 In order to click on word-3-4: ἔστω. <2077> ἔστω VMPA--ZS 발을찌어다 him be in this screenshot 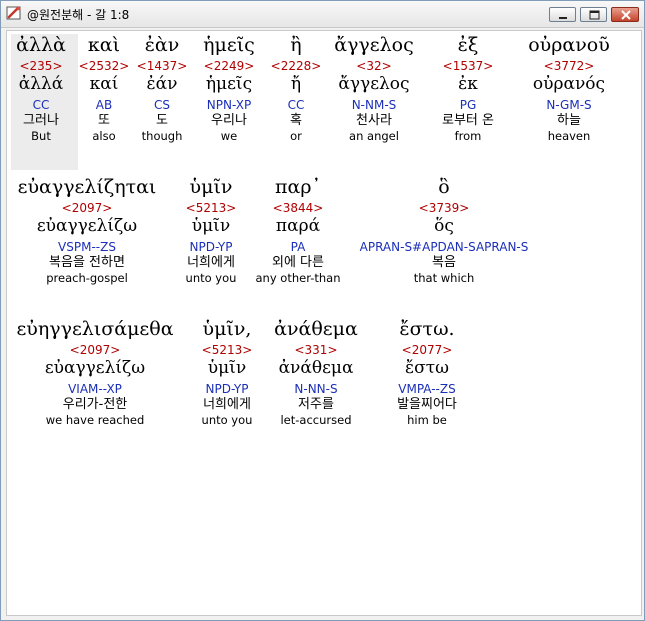, I will do `click(427, 372)`.